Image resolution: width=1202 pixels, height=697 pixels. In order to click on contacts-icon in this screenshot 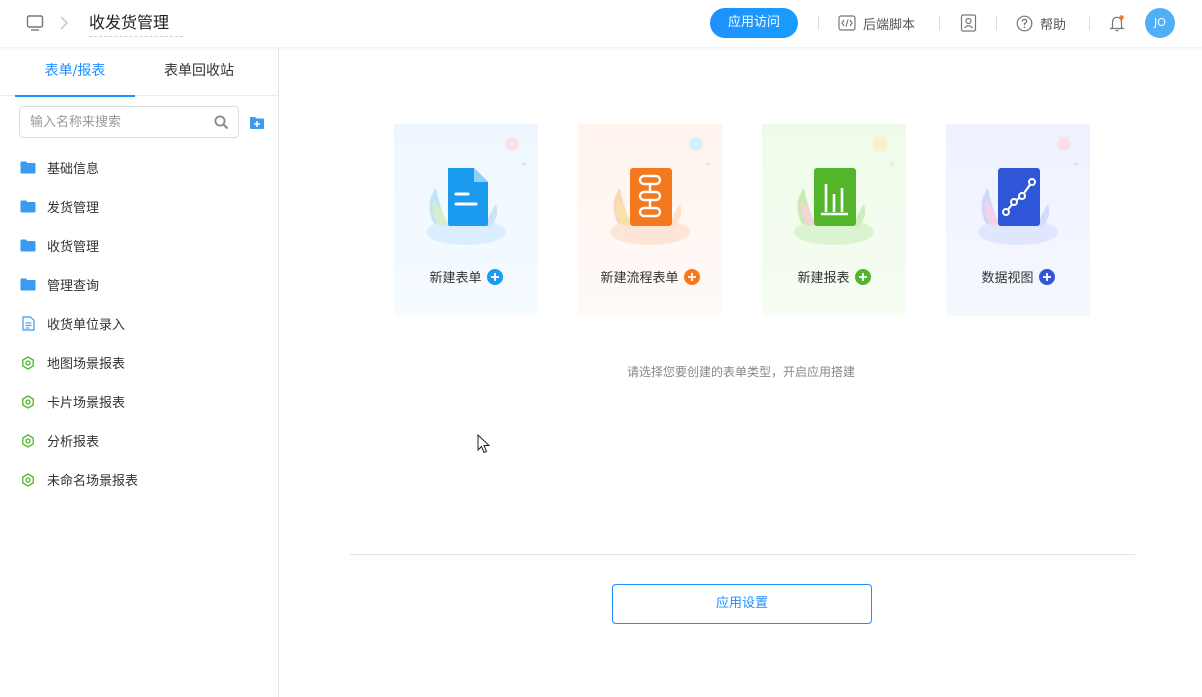, I will do `click(968, 23)`.